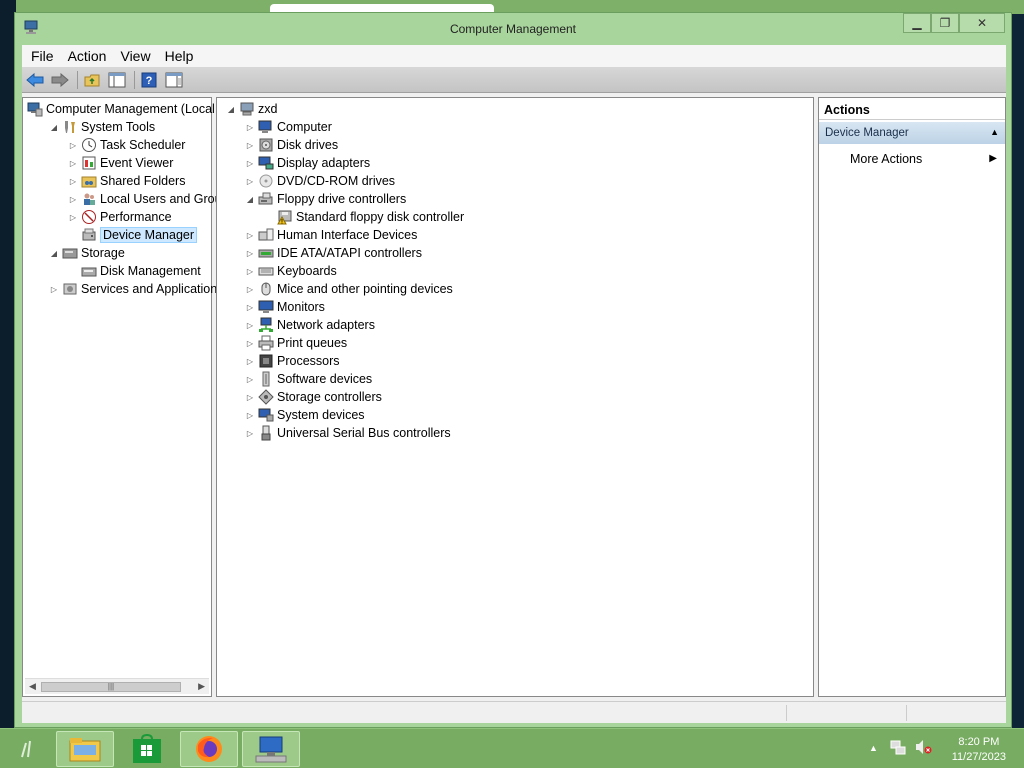  Describe the element at coordinates (912, 133) in the screenshot. I see `actions-section-device-manager: Device Manager ▲` at that location.